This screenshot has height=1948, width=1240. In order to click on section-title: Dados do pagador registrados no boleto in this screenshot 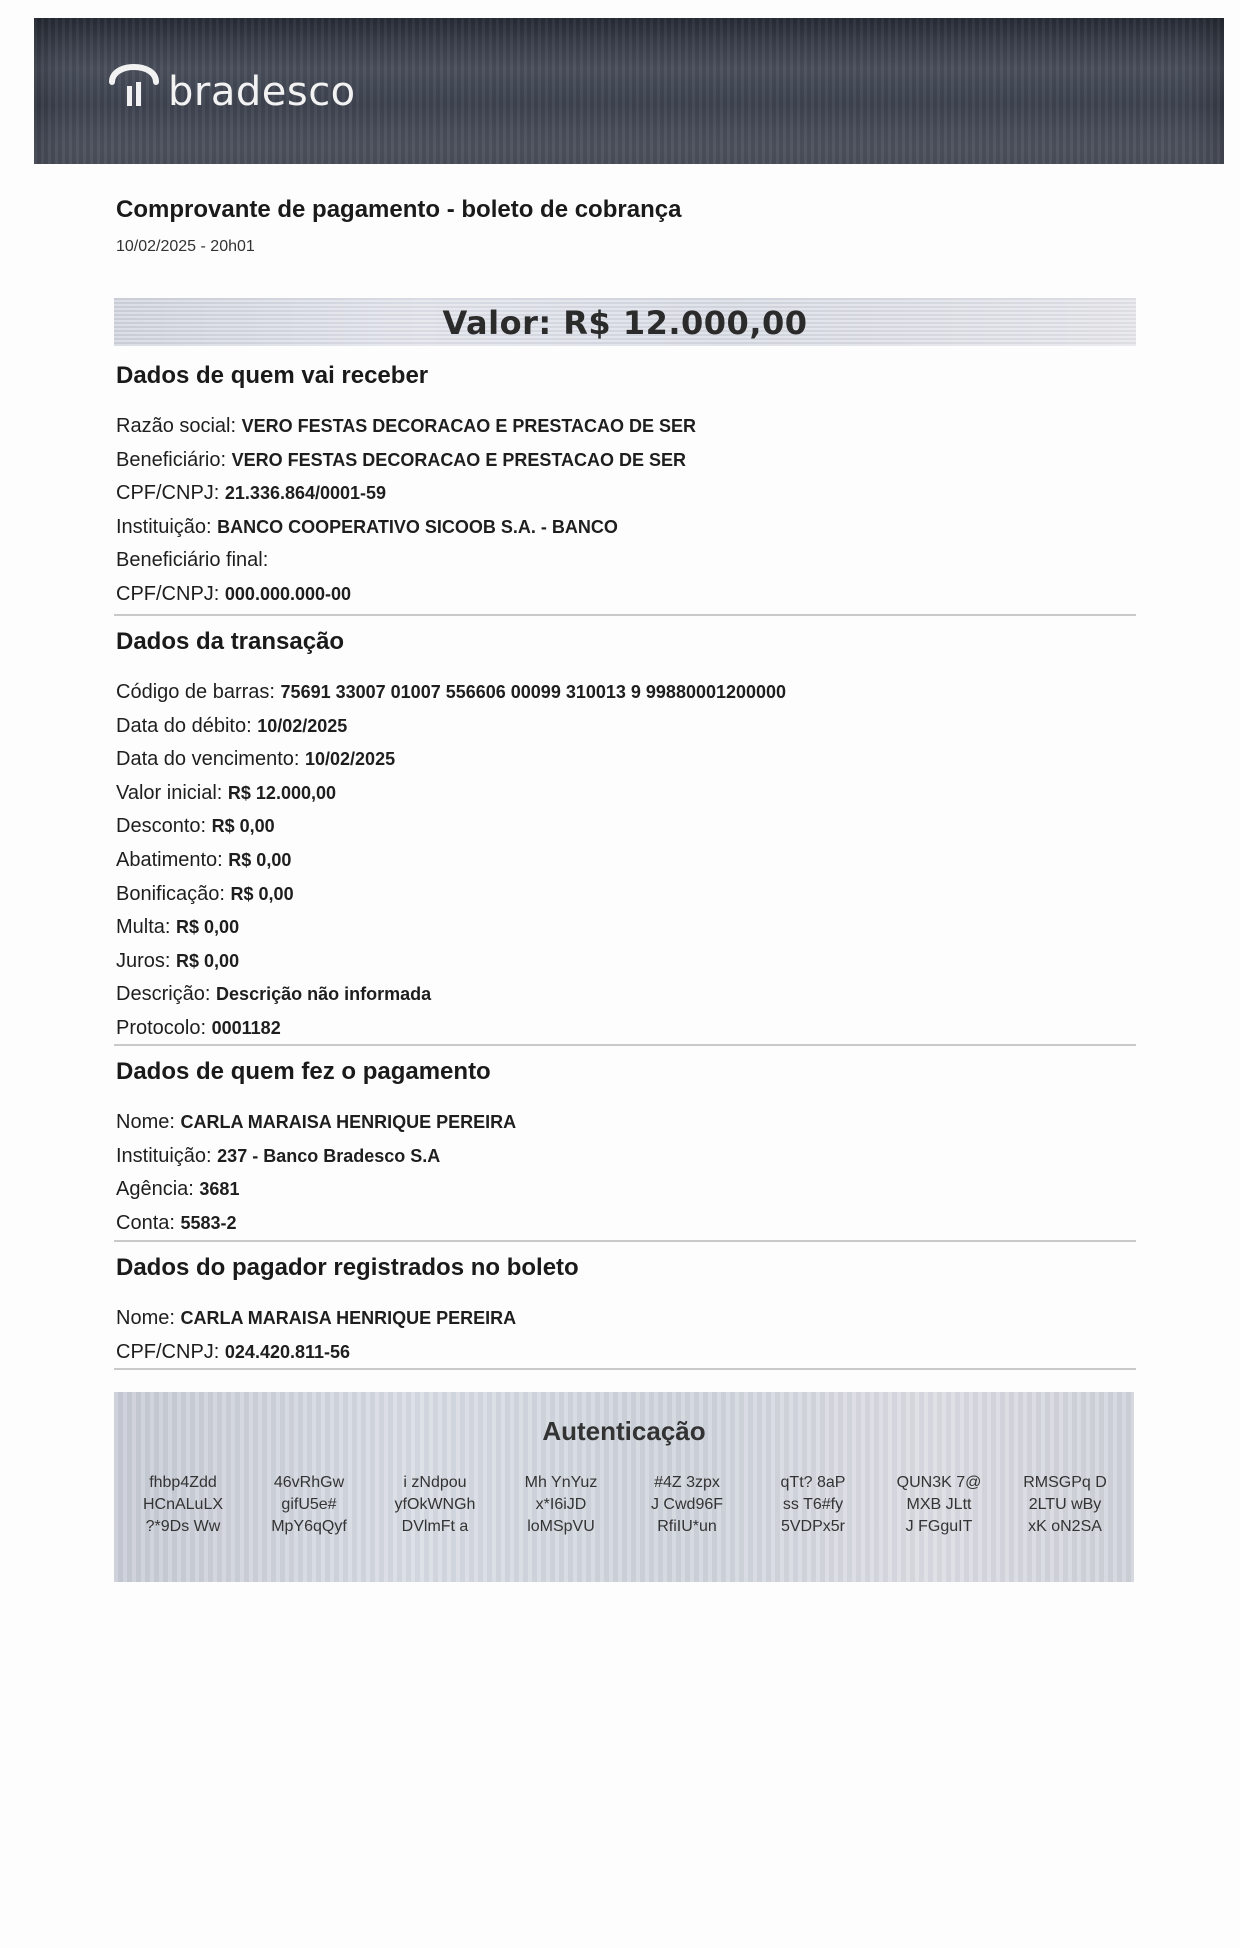, I will do `click(347, 1267)`.